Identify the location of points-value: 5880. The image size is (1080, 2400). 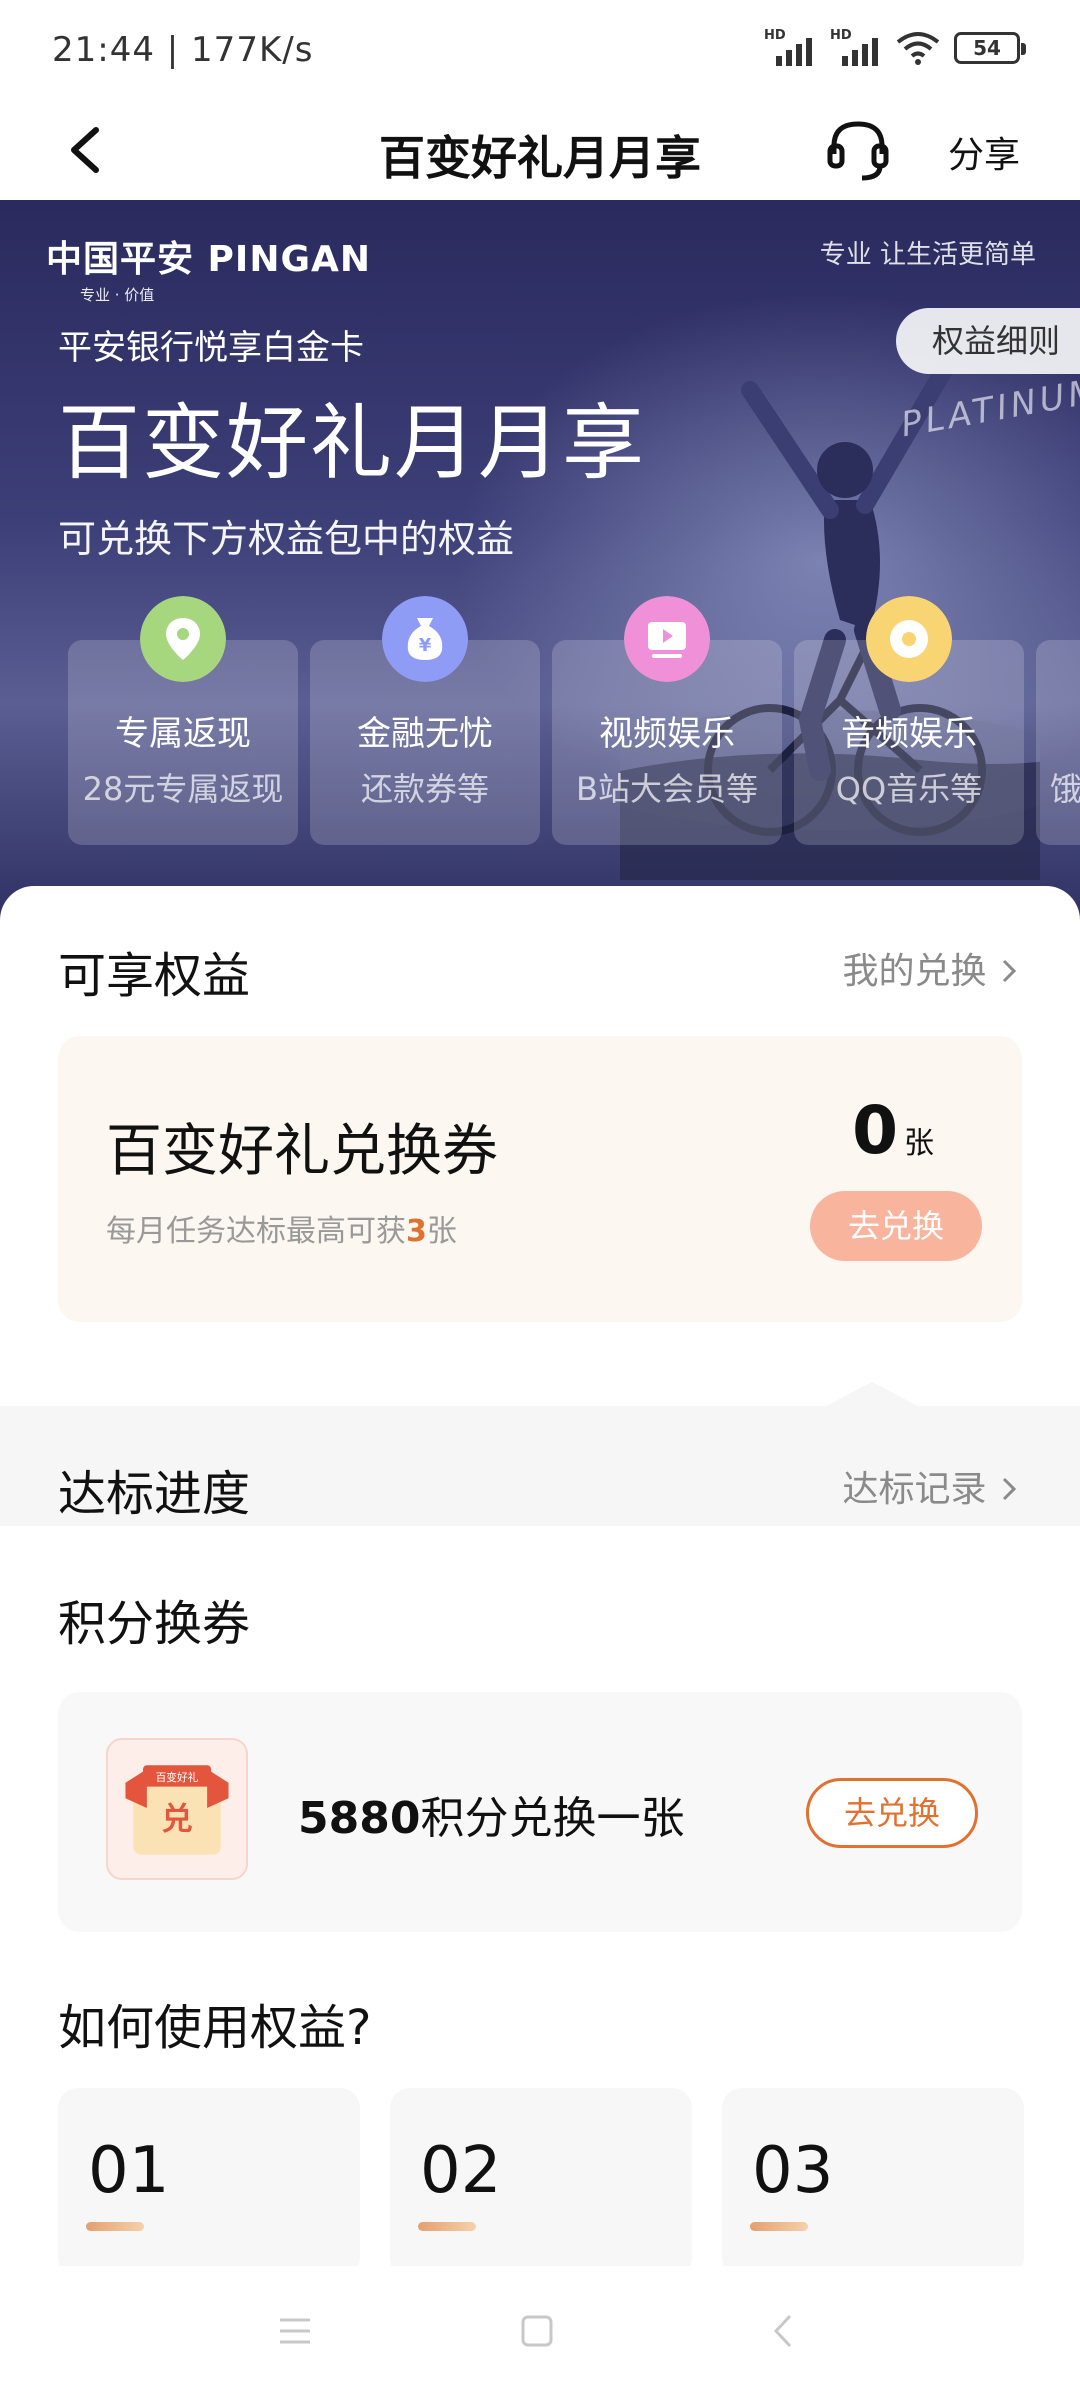
(359, 1818).